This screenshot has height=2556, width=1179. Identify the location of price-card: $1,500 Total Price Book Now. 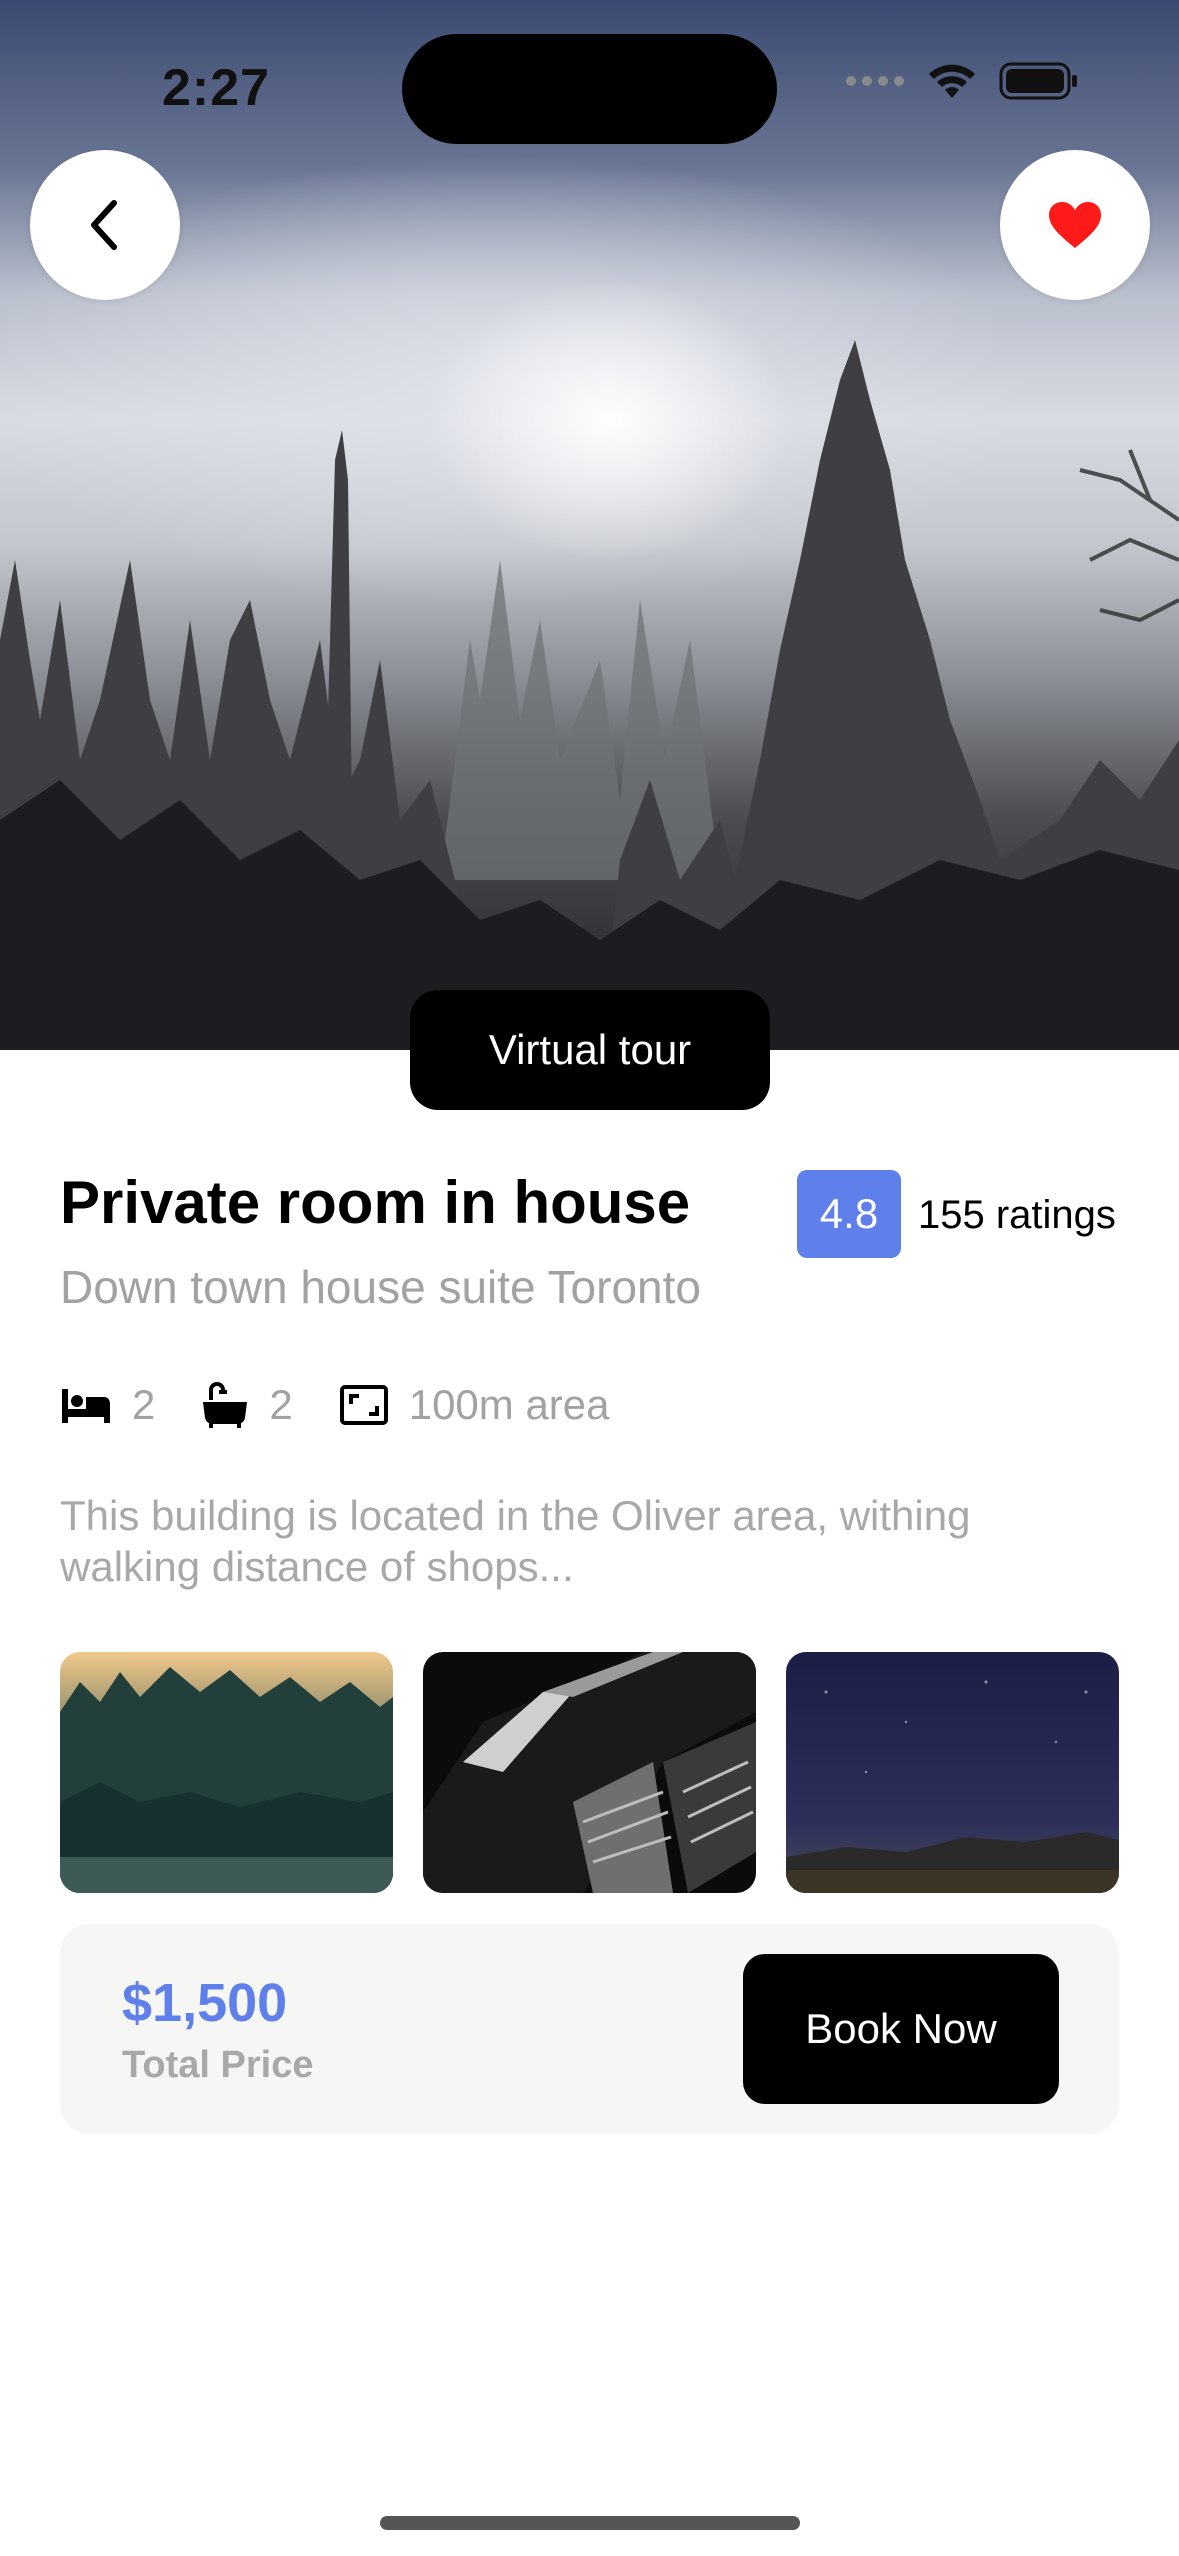
(589, 2029).